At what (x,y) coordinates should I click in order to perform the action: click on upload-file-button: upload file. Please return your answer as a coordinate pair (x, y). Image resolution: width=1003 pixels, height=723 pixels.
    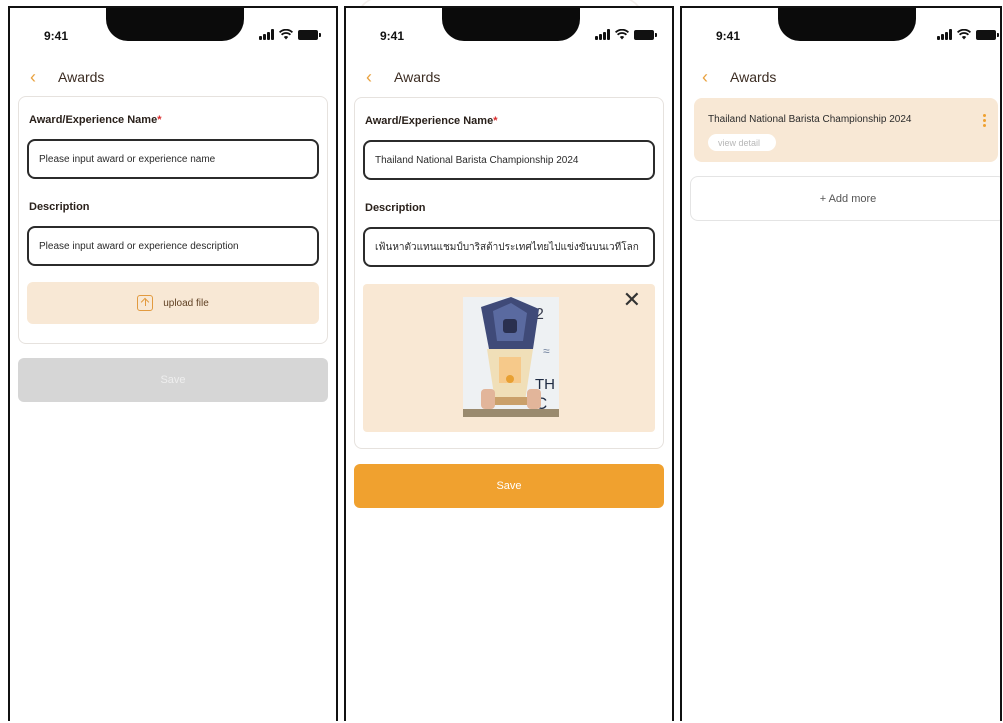
    Looking at the image, I should click on (173, 303).